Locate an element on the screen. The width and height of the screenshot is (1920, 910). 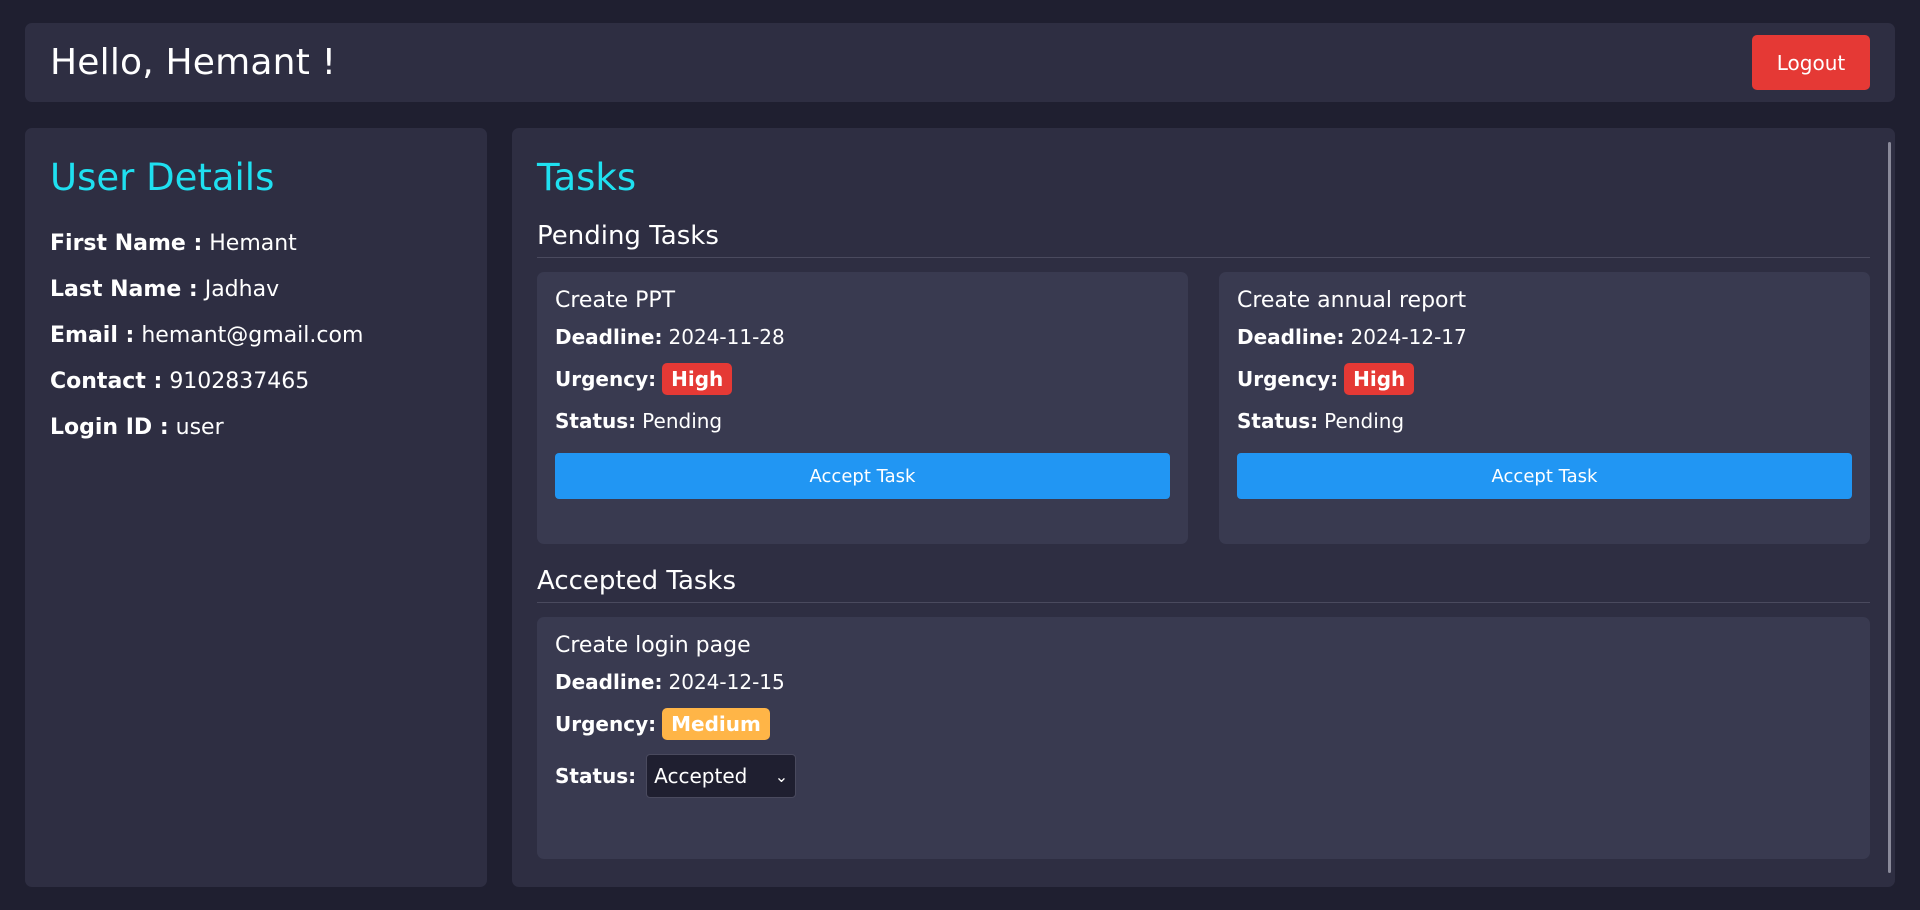
detail-last-name: Last Name : Jadhav is located at coordinates (256, 290).